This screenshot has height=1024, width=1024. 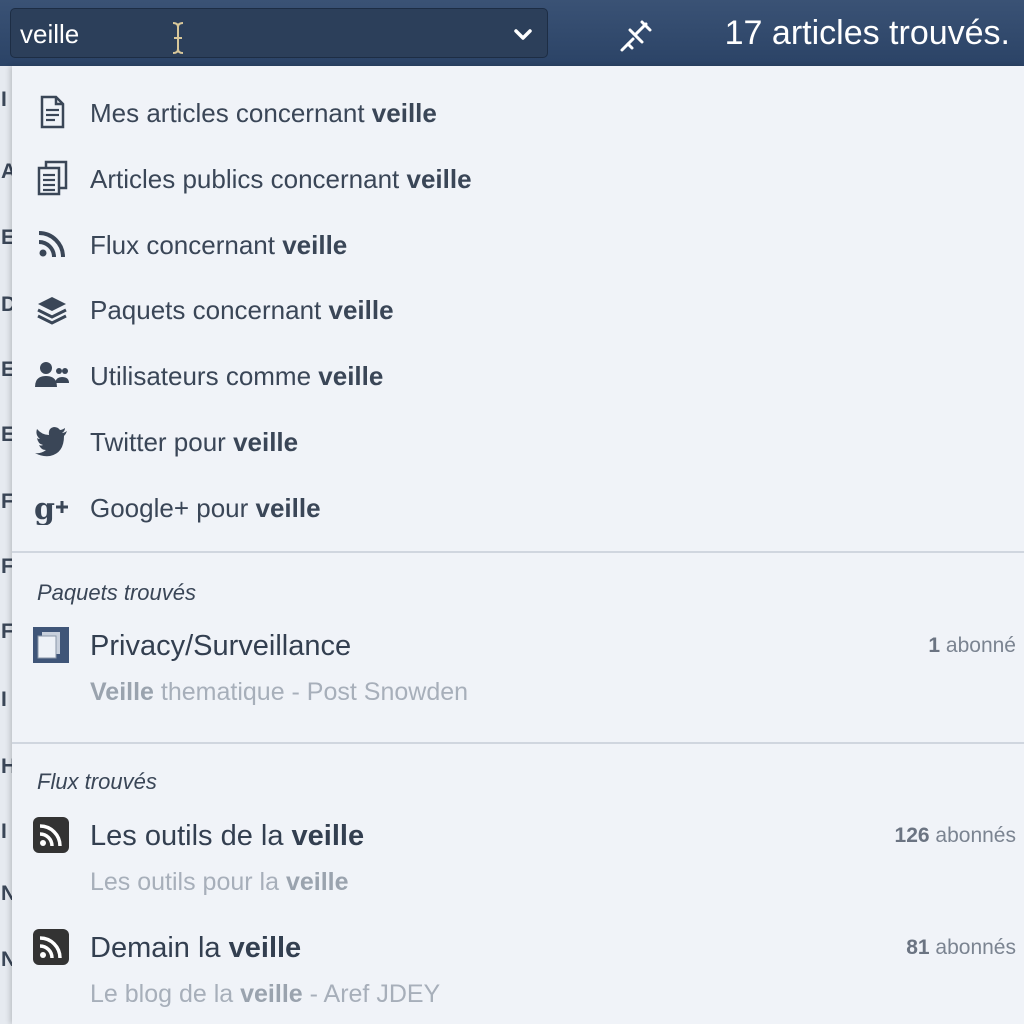 What do you see at coordinates (209, 310) in the screenshot?
I see `action-prefix: Paquets concernant` at bounding box center [209, 310].